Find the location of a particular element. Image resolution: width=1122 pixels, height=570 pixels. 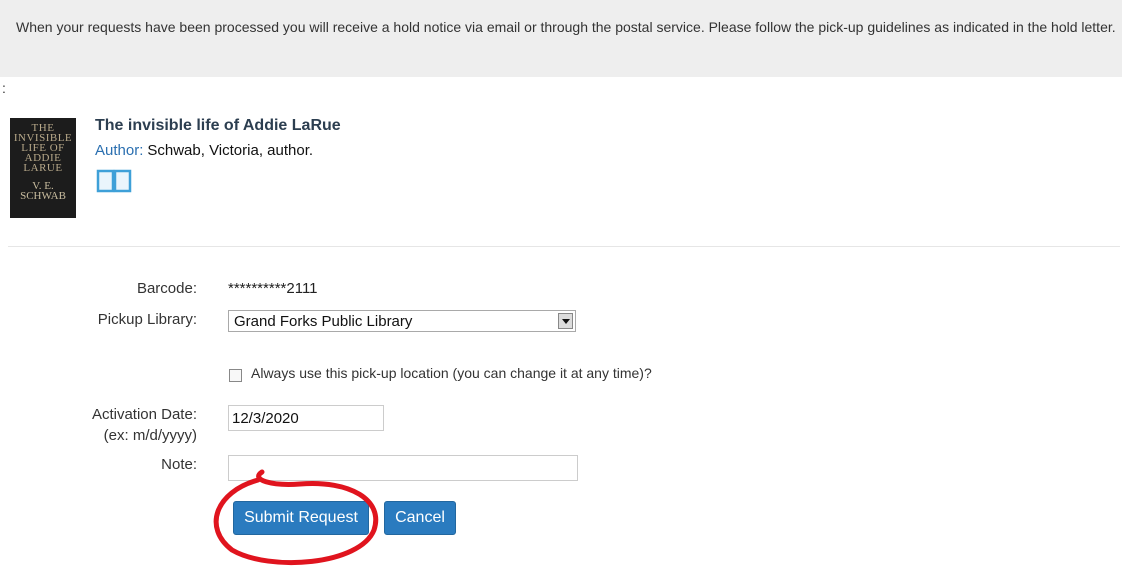

author-name: Schwab, Victoria, author. is located at coordinates (230, 150).